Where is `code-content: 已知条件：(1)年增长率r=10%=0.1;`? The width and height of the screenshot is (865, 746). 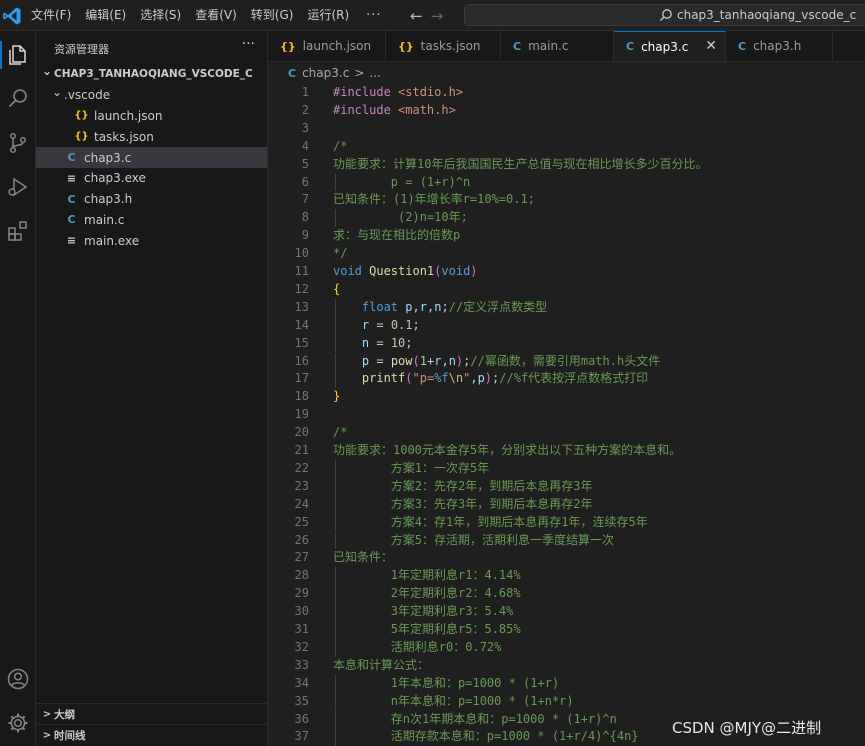 code-content: 已知条件：(1)年增长率r=10%=0.1; is located at coordinates (434, 200).